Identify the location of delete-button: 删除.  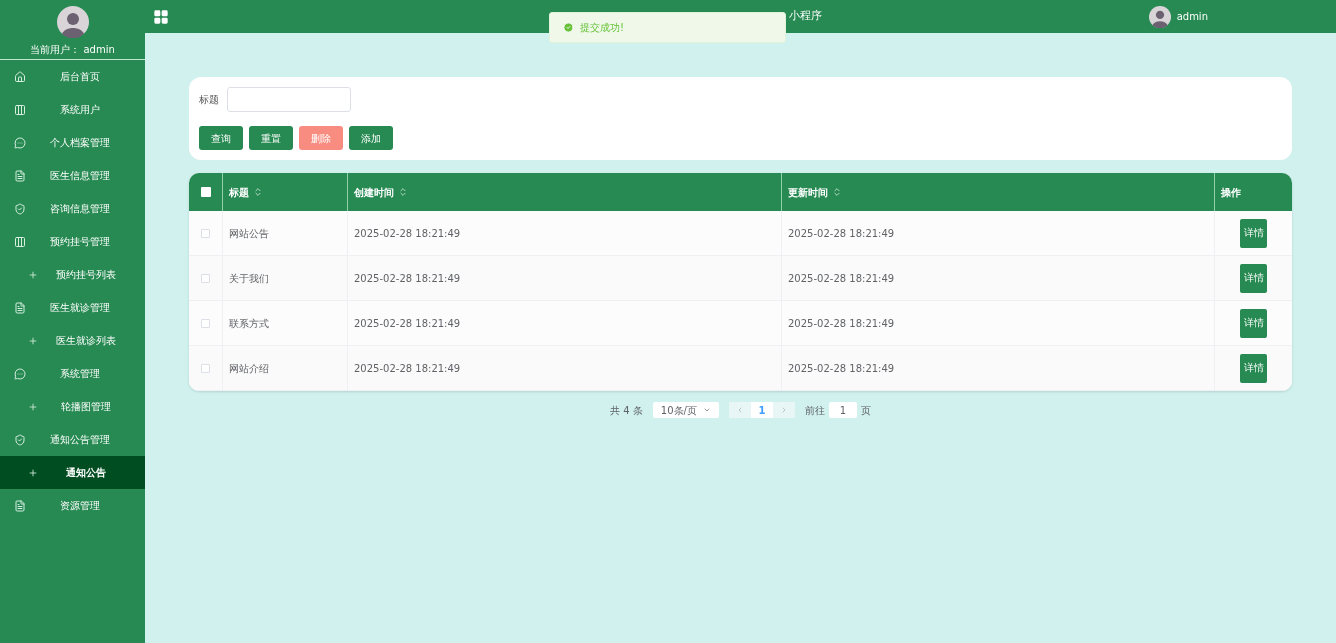
(321, 138).